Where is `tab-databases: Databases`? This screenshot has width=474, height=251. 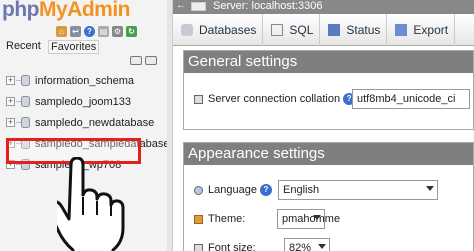
tab-databases: Databases is located at coordinates (218, 30).